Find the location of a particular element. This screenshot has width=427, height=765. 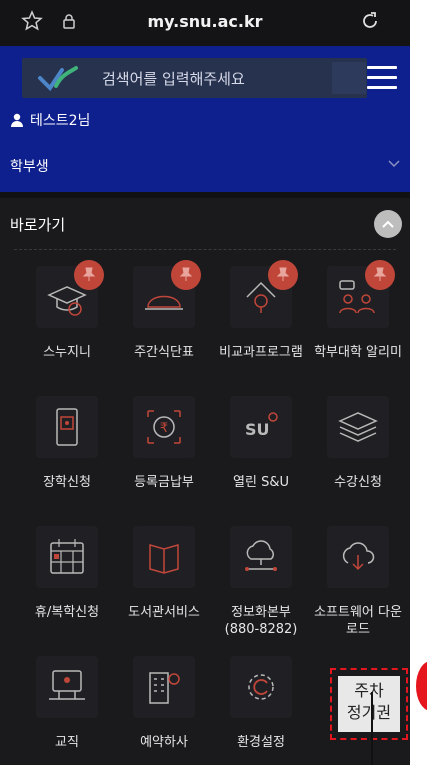

callout-marker is located at coordinates (421, 686).